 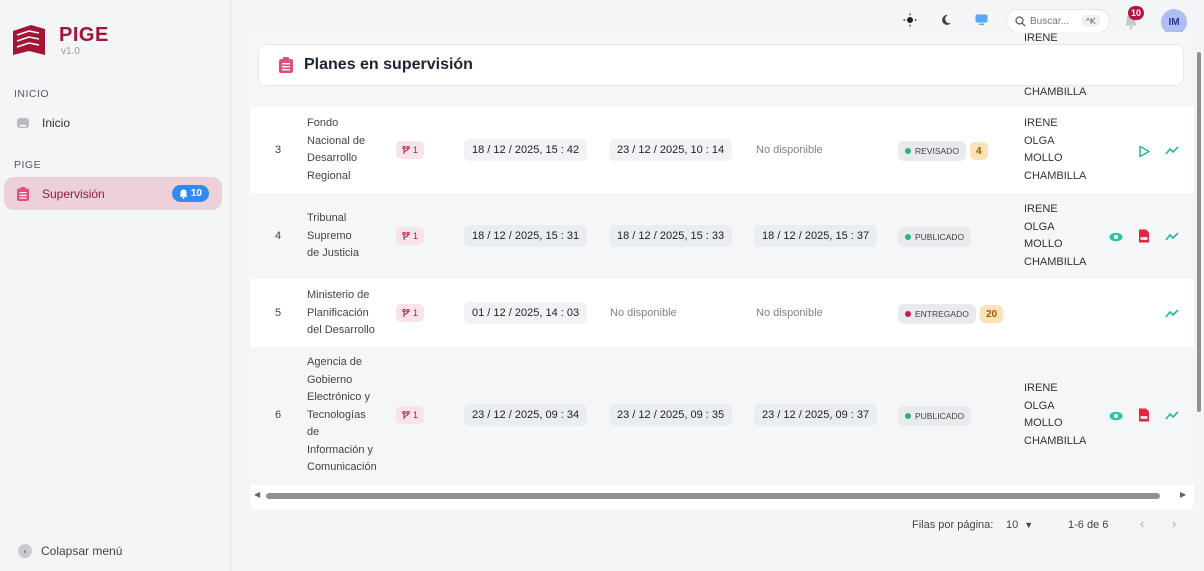 I want to click on prev-page-button: ‹, so click(x=1142, y=523).